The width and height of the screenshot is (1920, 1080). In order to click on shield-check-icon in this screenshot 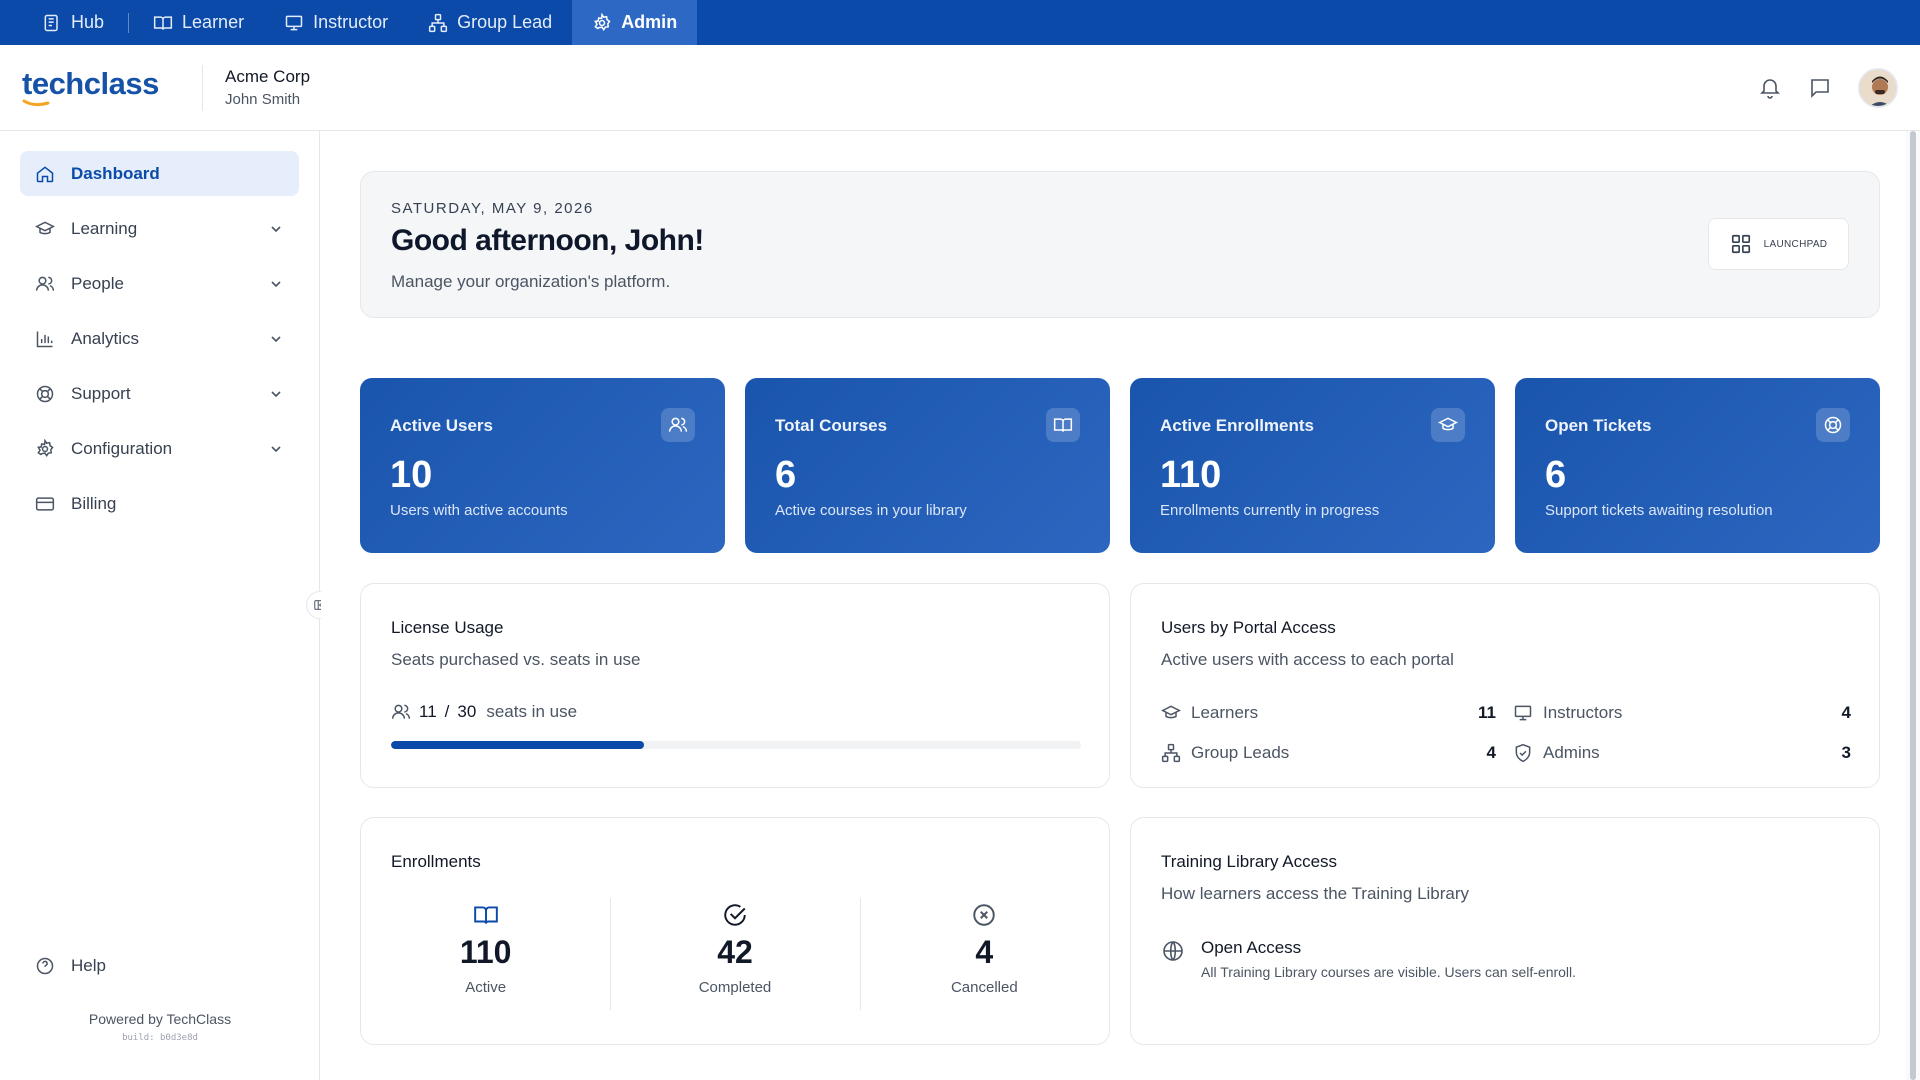, I will do `click(1523, 753)`.